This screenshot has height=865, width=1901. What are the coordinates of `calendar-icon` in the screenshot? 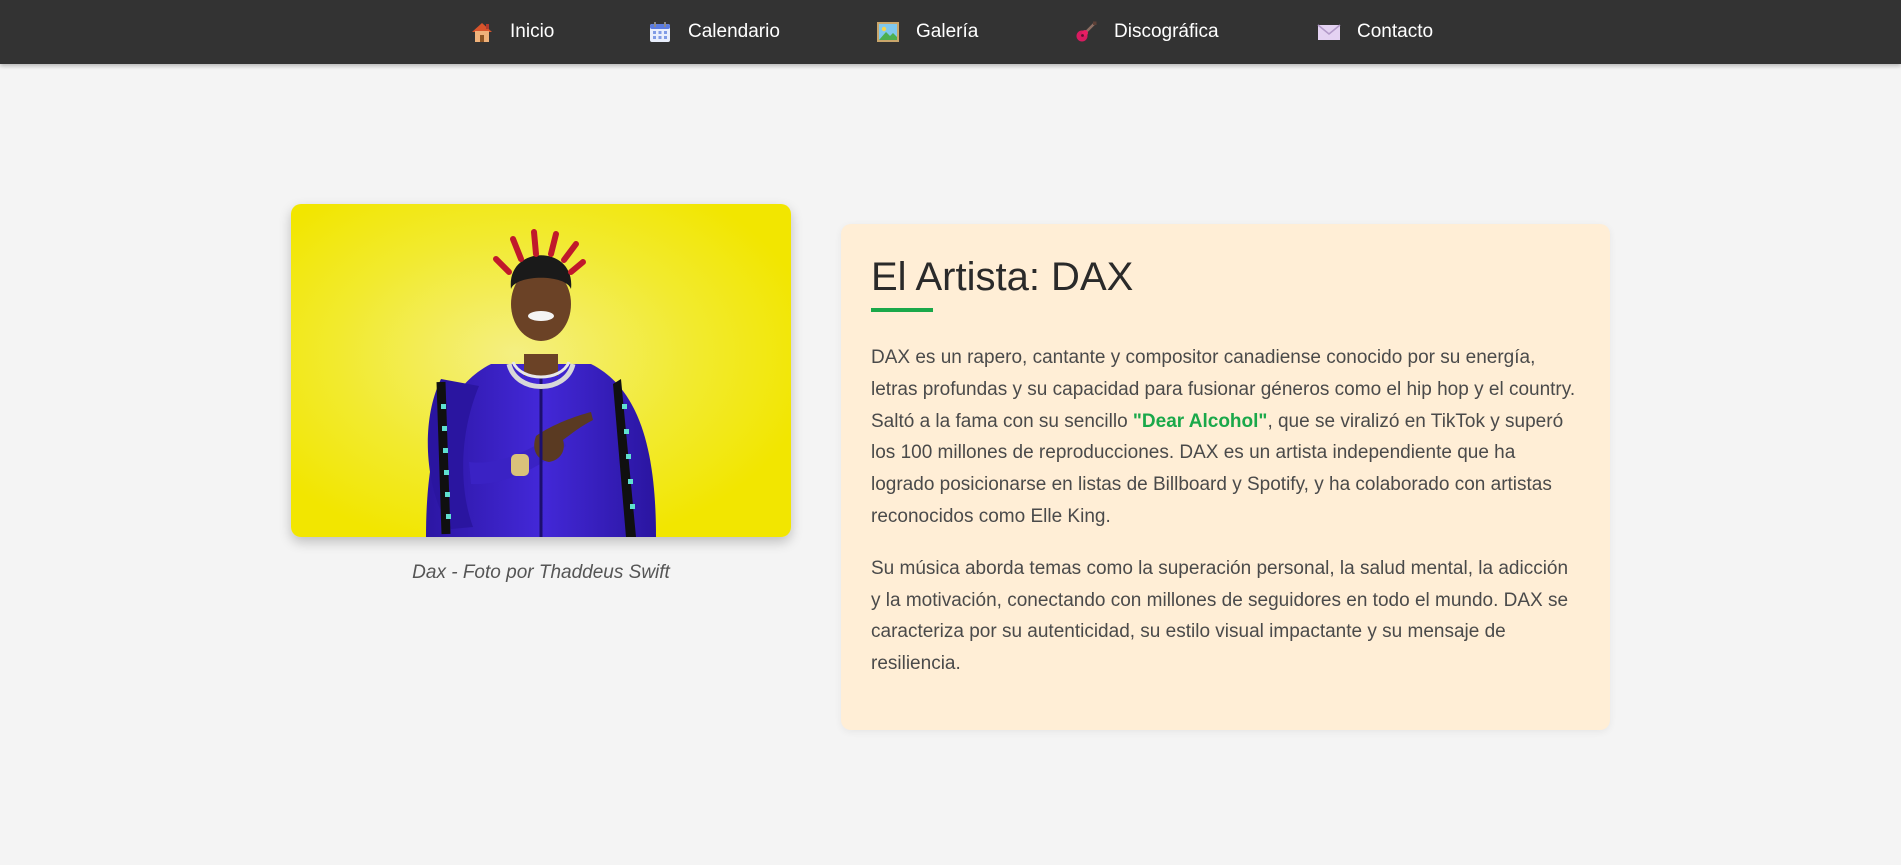 It's located at (660, 32).